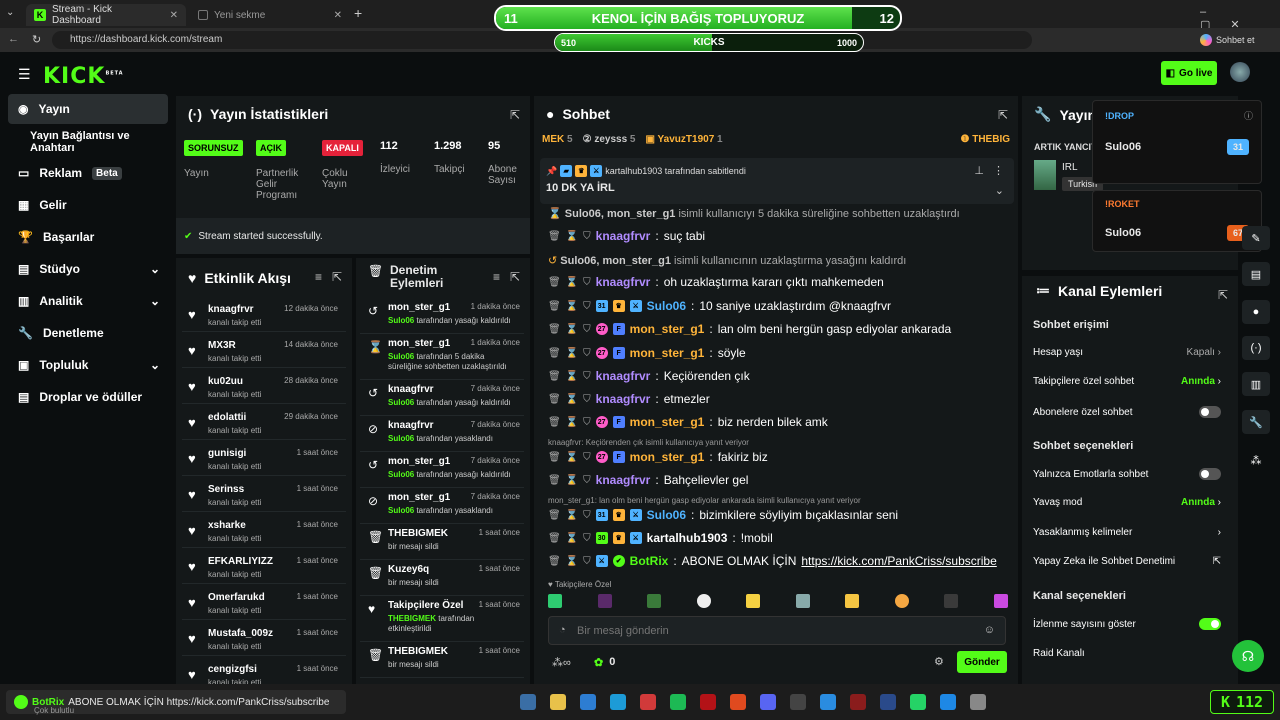  Describe the element at coordinates (88, 237) in the screenshot. I see `sidebar-item-basarilar: 🏆 Başarılar` at that location.